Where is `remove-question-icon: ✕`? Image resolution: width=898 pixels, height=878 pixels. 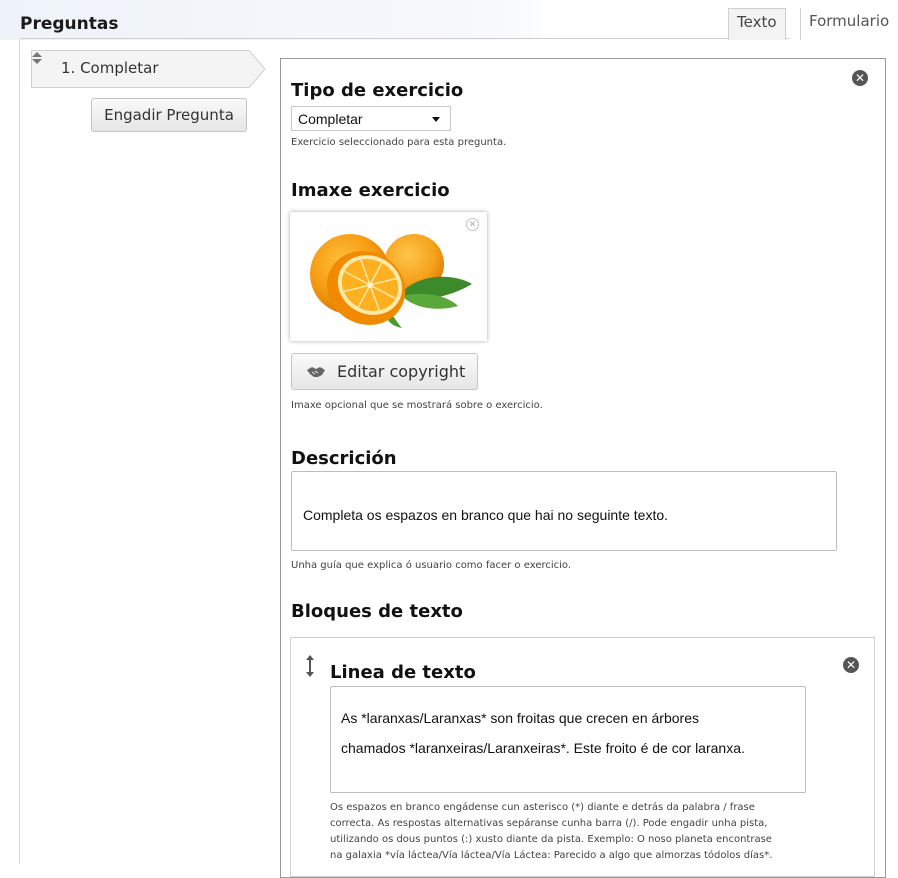
remove-question-icon: ✕ is located at coordinates (860, 78).